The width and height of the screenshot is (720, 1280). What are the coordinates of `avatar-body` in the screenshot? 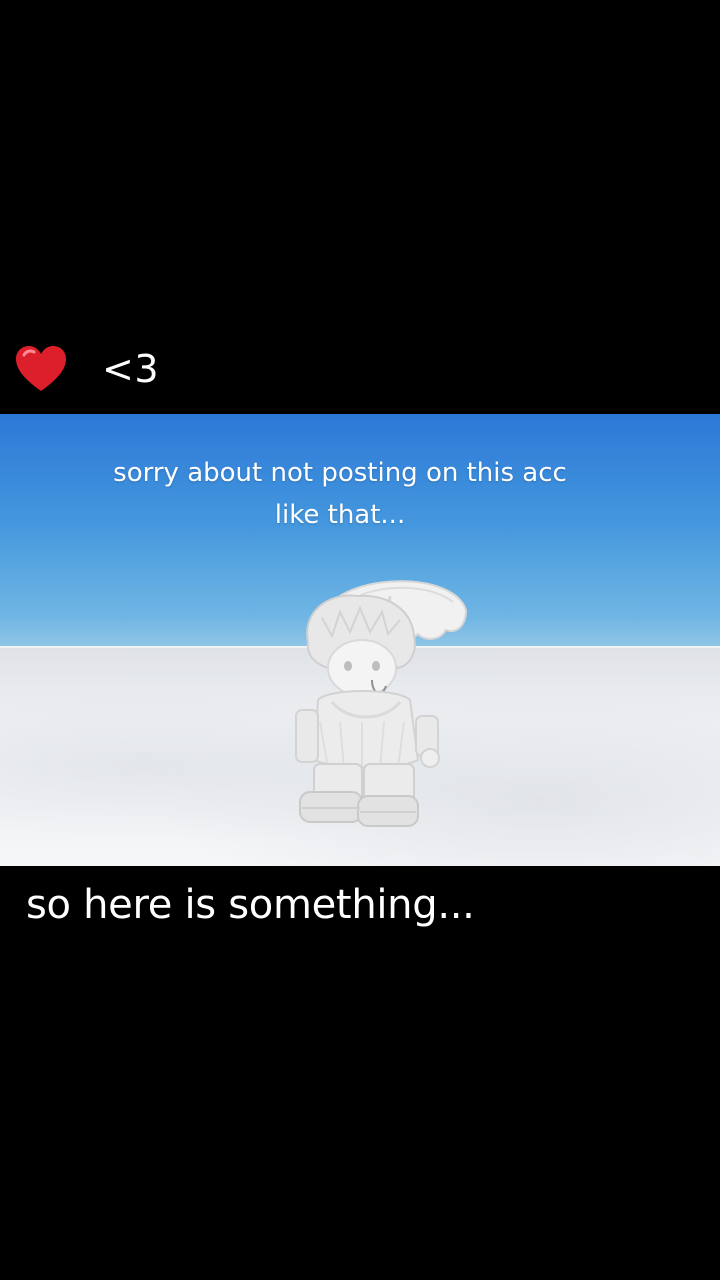 It's located at (367, 730).